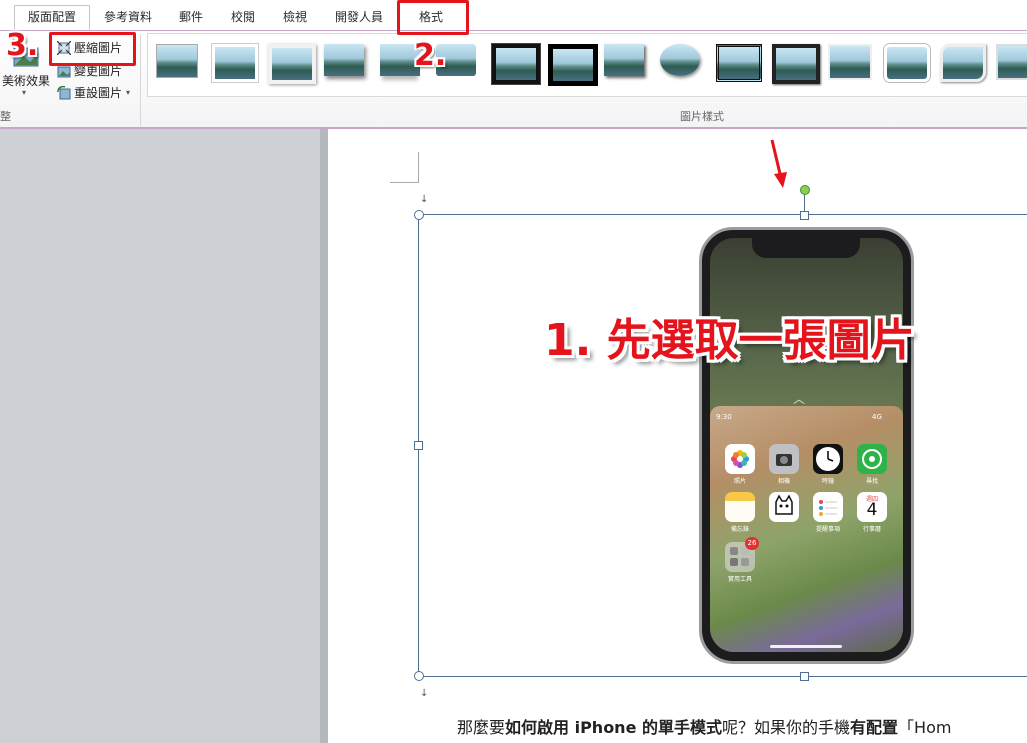  What do you see at coordinates (704, 726) in the screenshot?
I see `document-body-text: 那麼要如何啟用 iPhone 的單手模式呢？如果你的手機有配置「Hom` at bounding box center [704, 726].